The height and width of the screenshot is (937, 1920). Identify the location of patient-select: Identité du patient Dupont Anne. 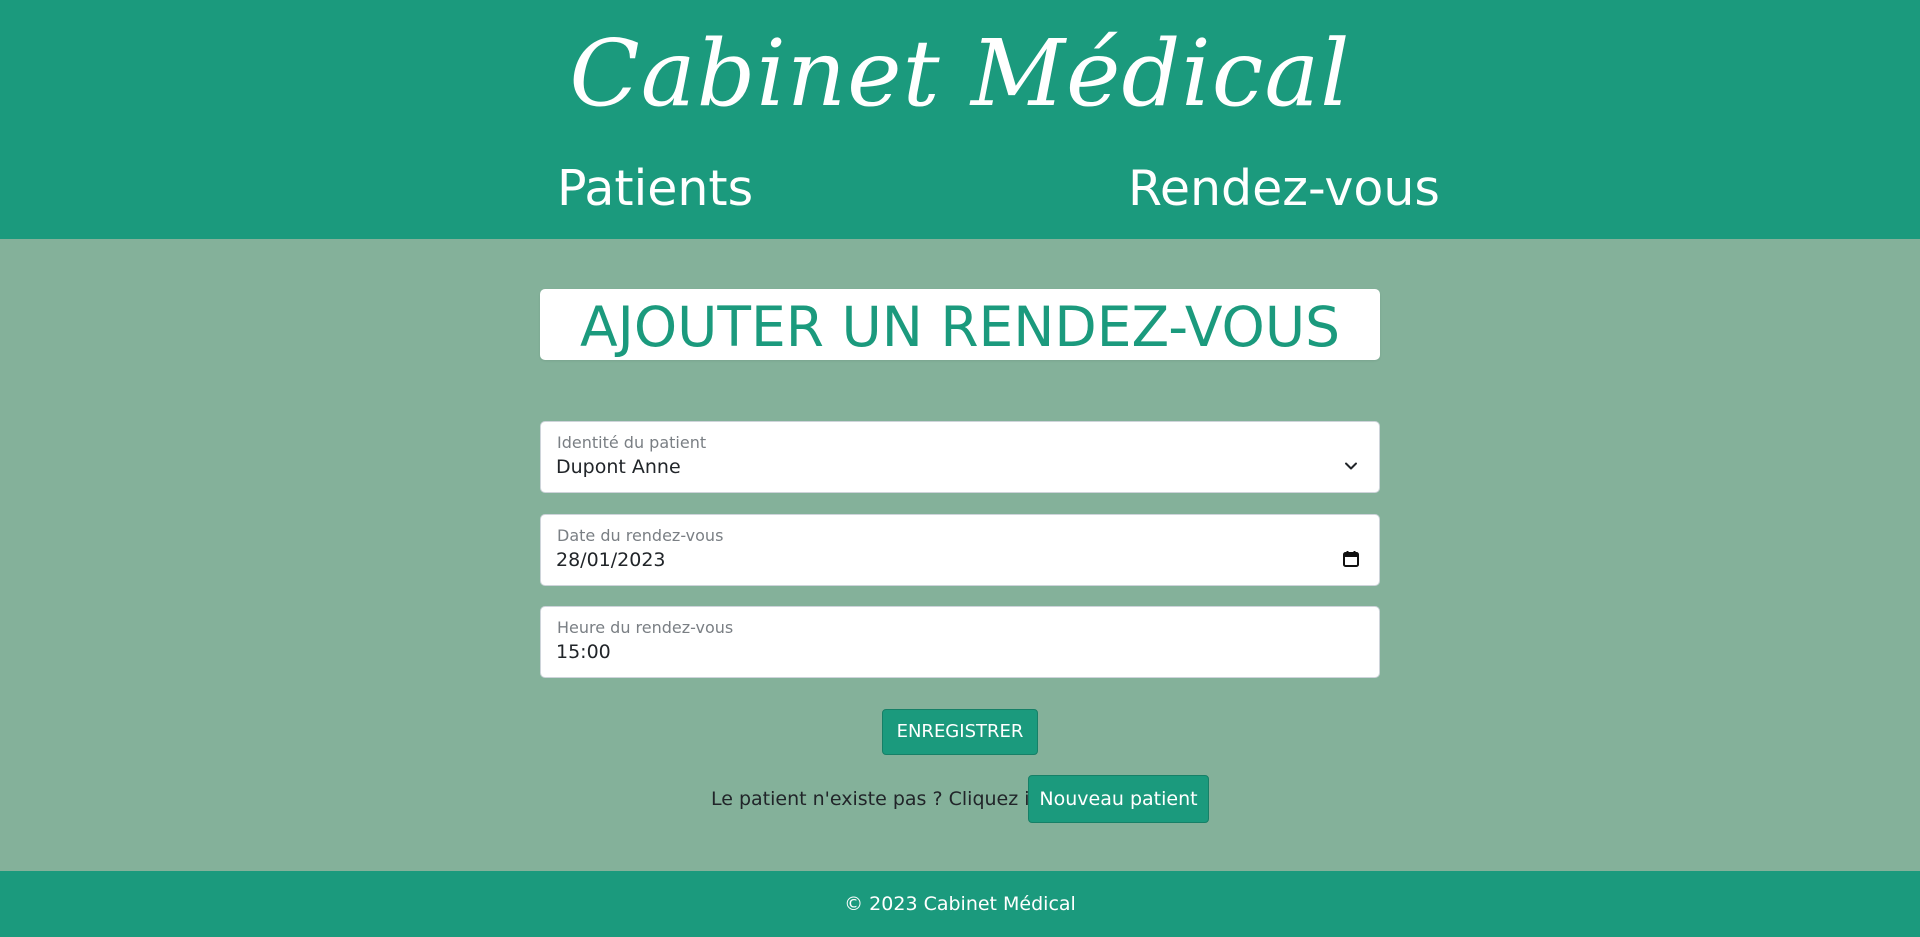
(960, 457).